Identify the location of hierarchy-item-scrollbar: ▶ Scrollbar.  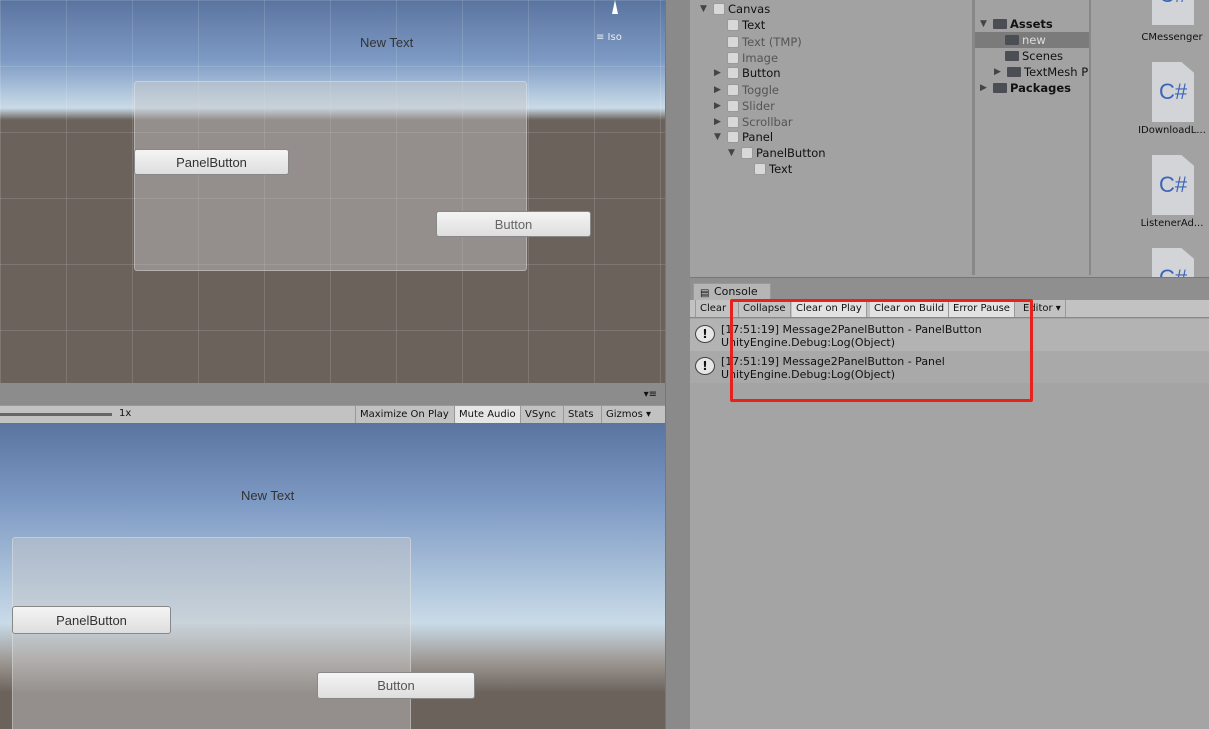
(753, 122).